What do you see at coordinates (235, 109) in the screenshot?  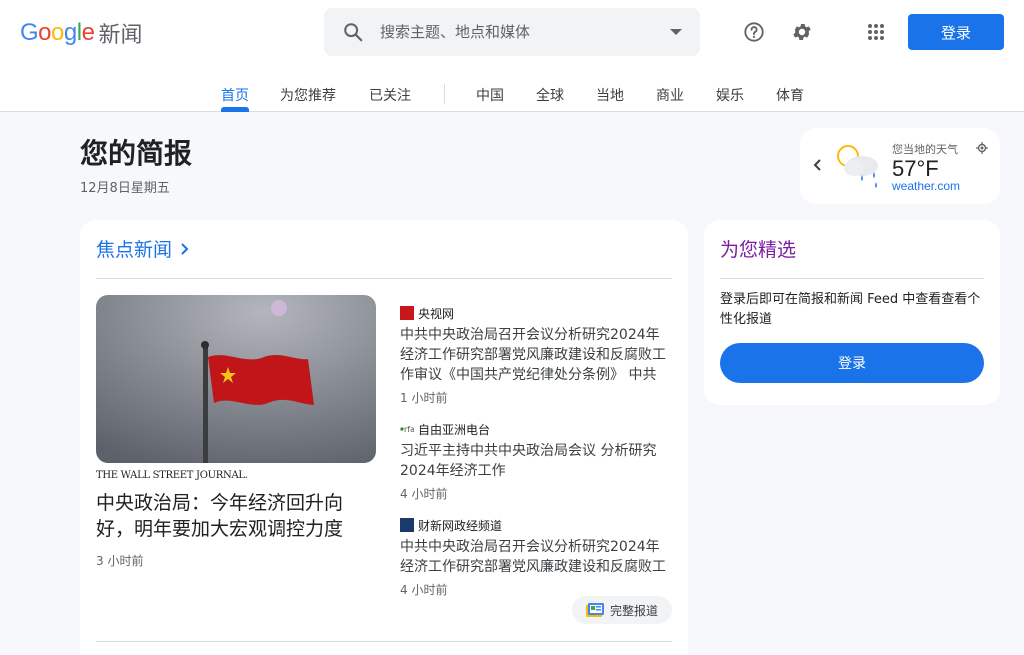 I see `active-tab-indicator` at bounding box center [235, 109].